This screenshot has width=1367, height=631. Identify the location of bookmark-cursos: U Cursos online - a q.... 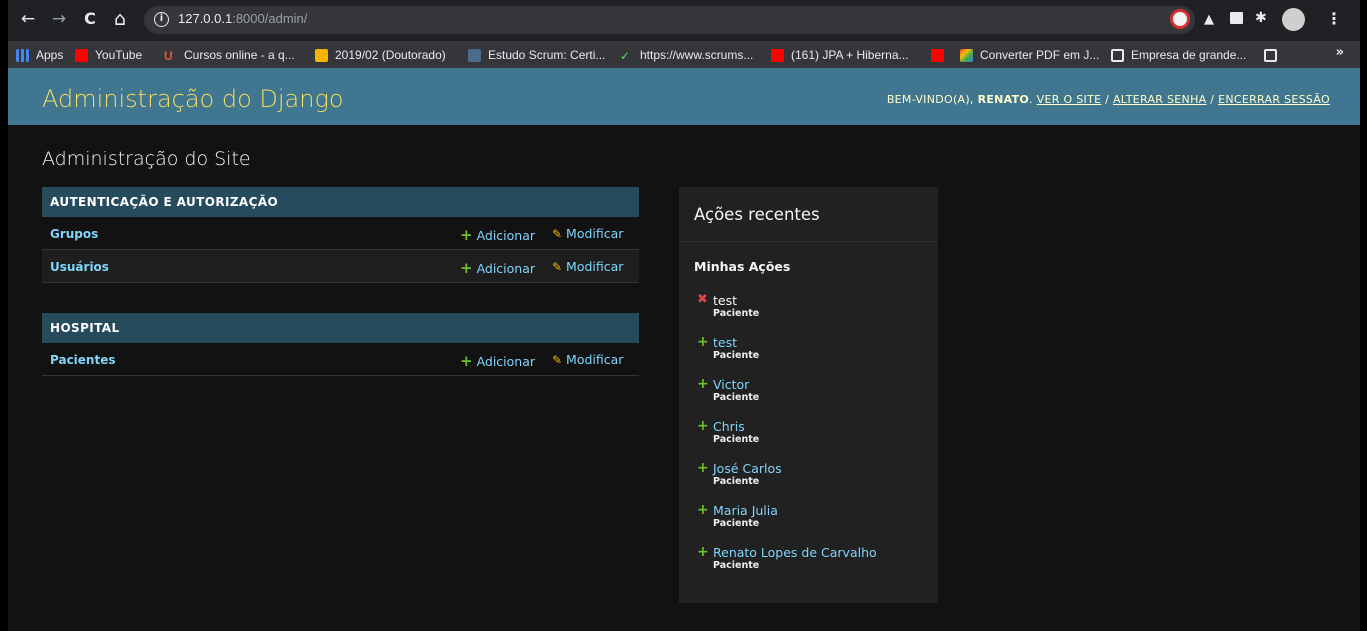
(229, 55).